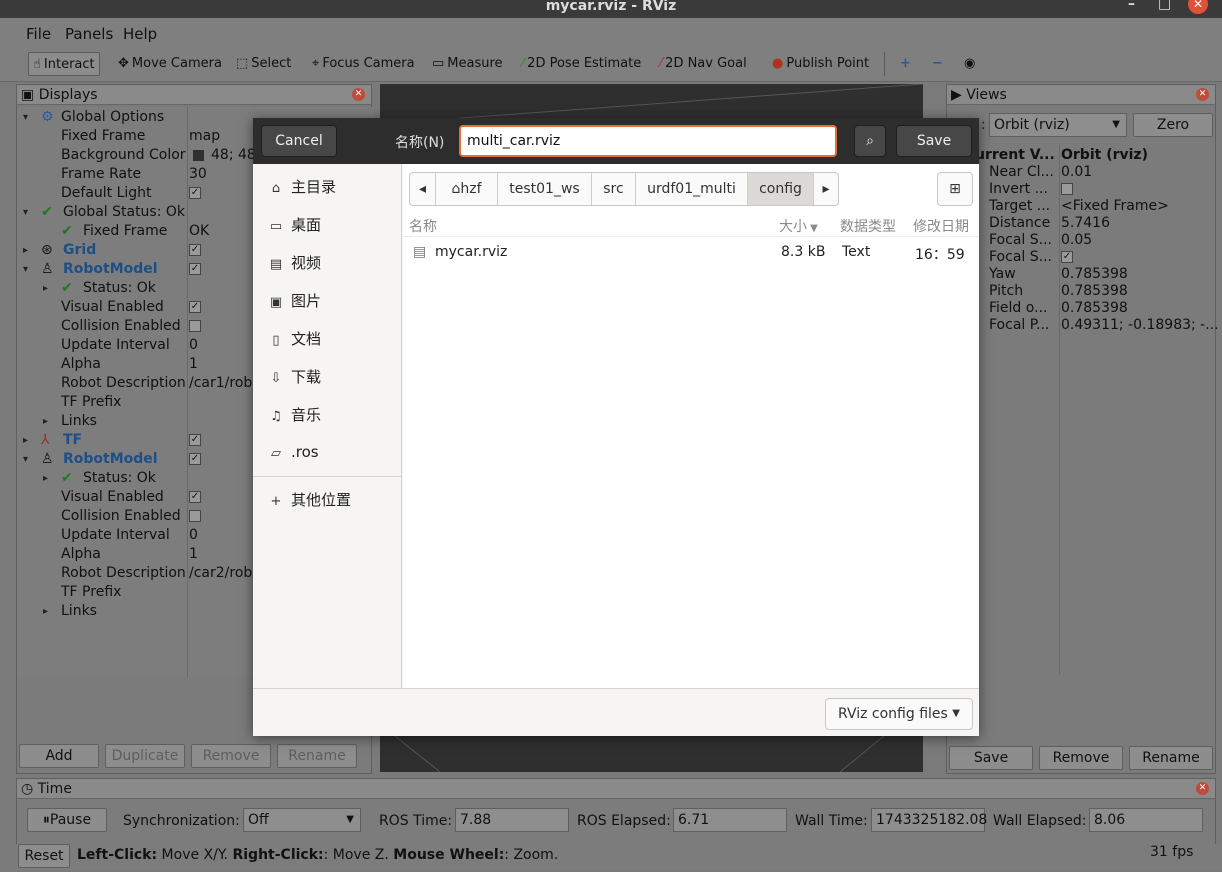 The height and width of the screenshot is (872, 1222). I want to click on menu-bar: File Panels Help, so click(611, 32).